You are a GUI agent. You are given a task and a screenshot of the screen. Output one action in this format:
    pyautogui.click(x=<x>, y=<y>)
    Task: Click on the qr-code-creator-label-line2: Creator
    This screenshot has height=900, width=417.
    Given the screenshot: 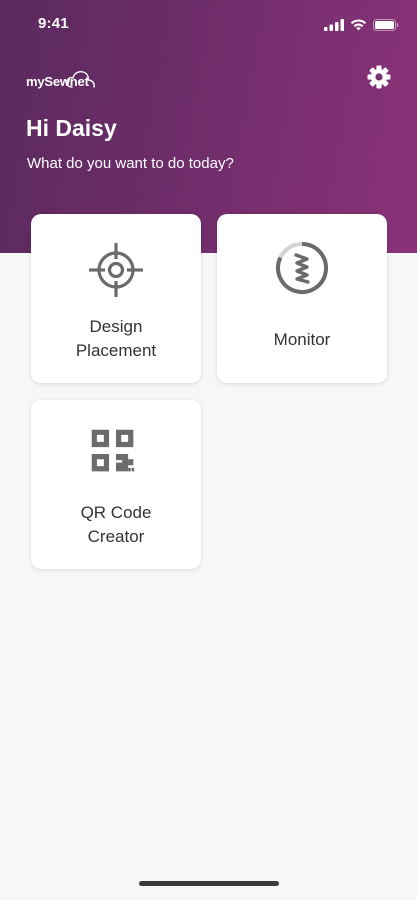 What is the action you would take?
    pyautogui.click(x=116, y=536)
    